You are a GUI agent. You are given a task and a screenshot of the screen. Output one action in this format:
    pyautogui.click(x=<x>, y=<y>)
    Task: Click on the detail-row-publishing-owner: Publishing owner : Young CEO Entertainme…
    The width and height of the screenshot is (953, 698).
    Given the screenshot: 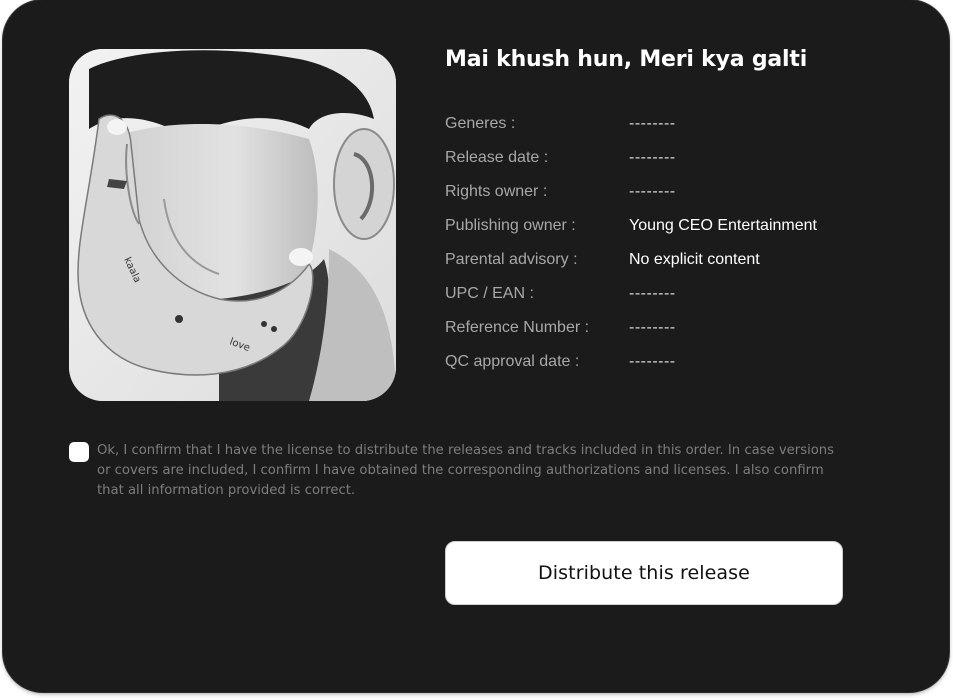 What is the action you would take?
    pyautogui.click(x=675, y=226)
    